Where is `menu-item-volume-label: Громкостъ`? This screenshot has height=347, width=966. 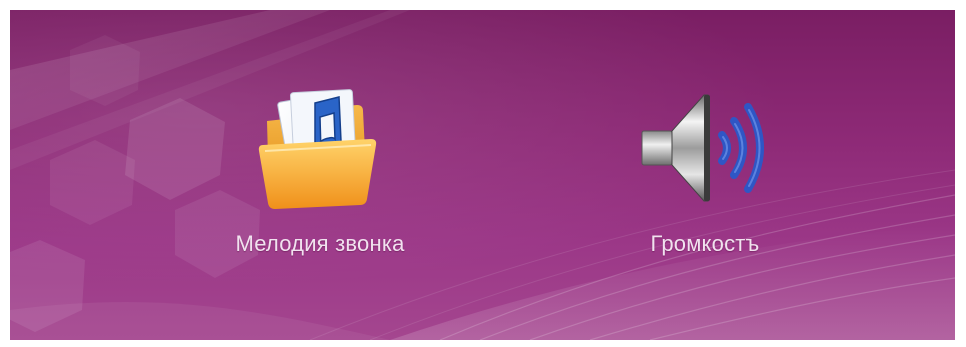
menu-item-volume-label: Громкостъ is located at coordinates (705, 243).